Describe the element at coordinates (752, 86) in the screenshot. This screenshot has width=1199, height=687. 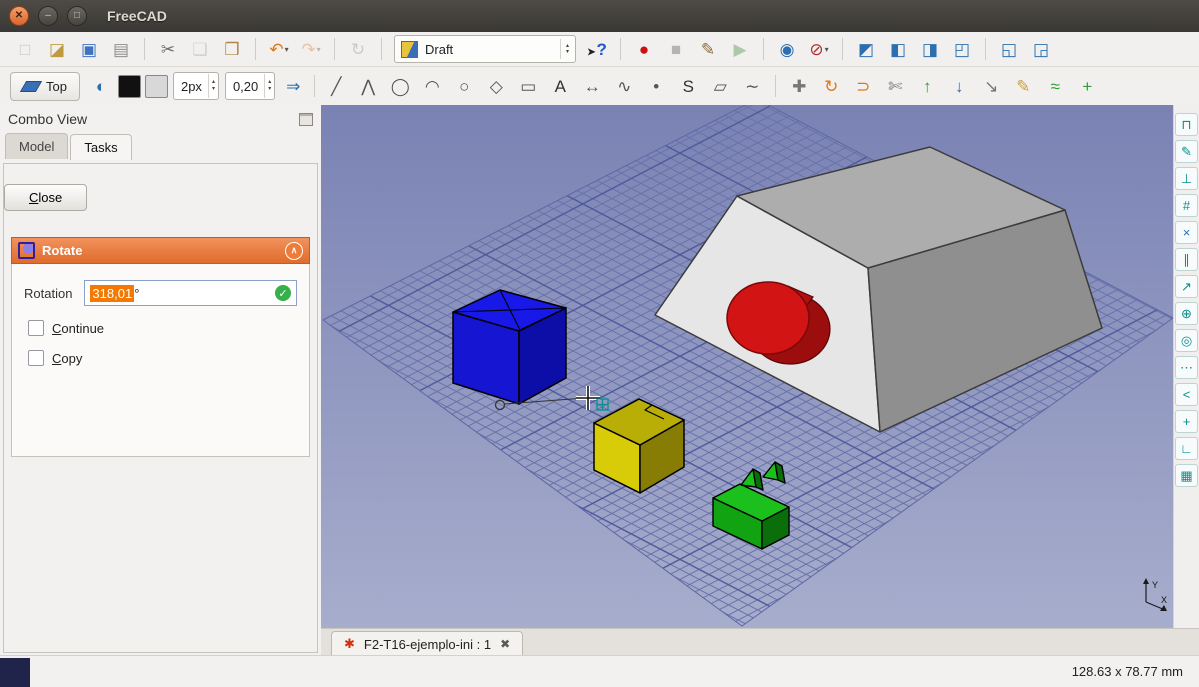
I see `draft-bezier: ∼` at that location.